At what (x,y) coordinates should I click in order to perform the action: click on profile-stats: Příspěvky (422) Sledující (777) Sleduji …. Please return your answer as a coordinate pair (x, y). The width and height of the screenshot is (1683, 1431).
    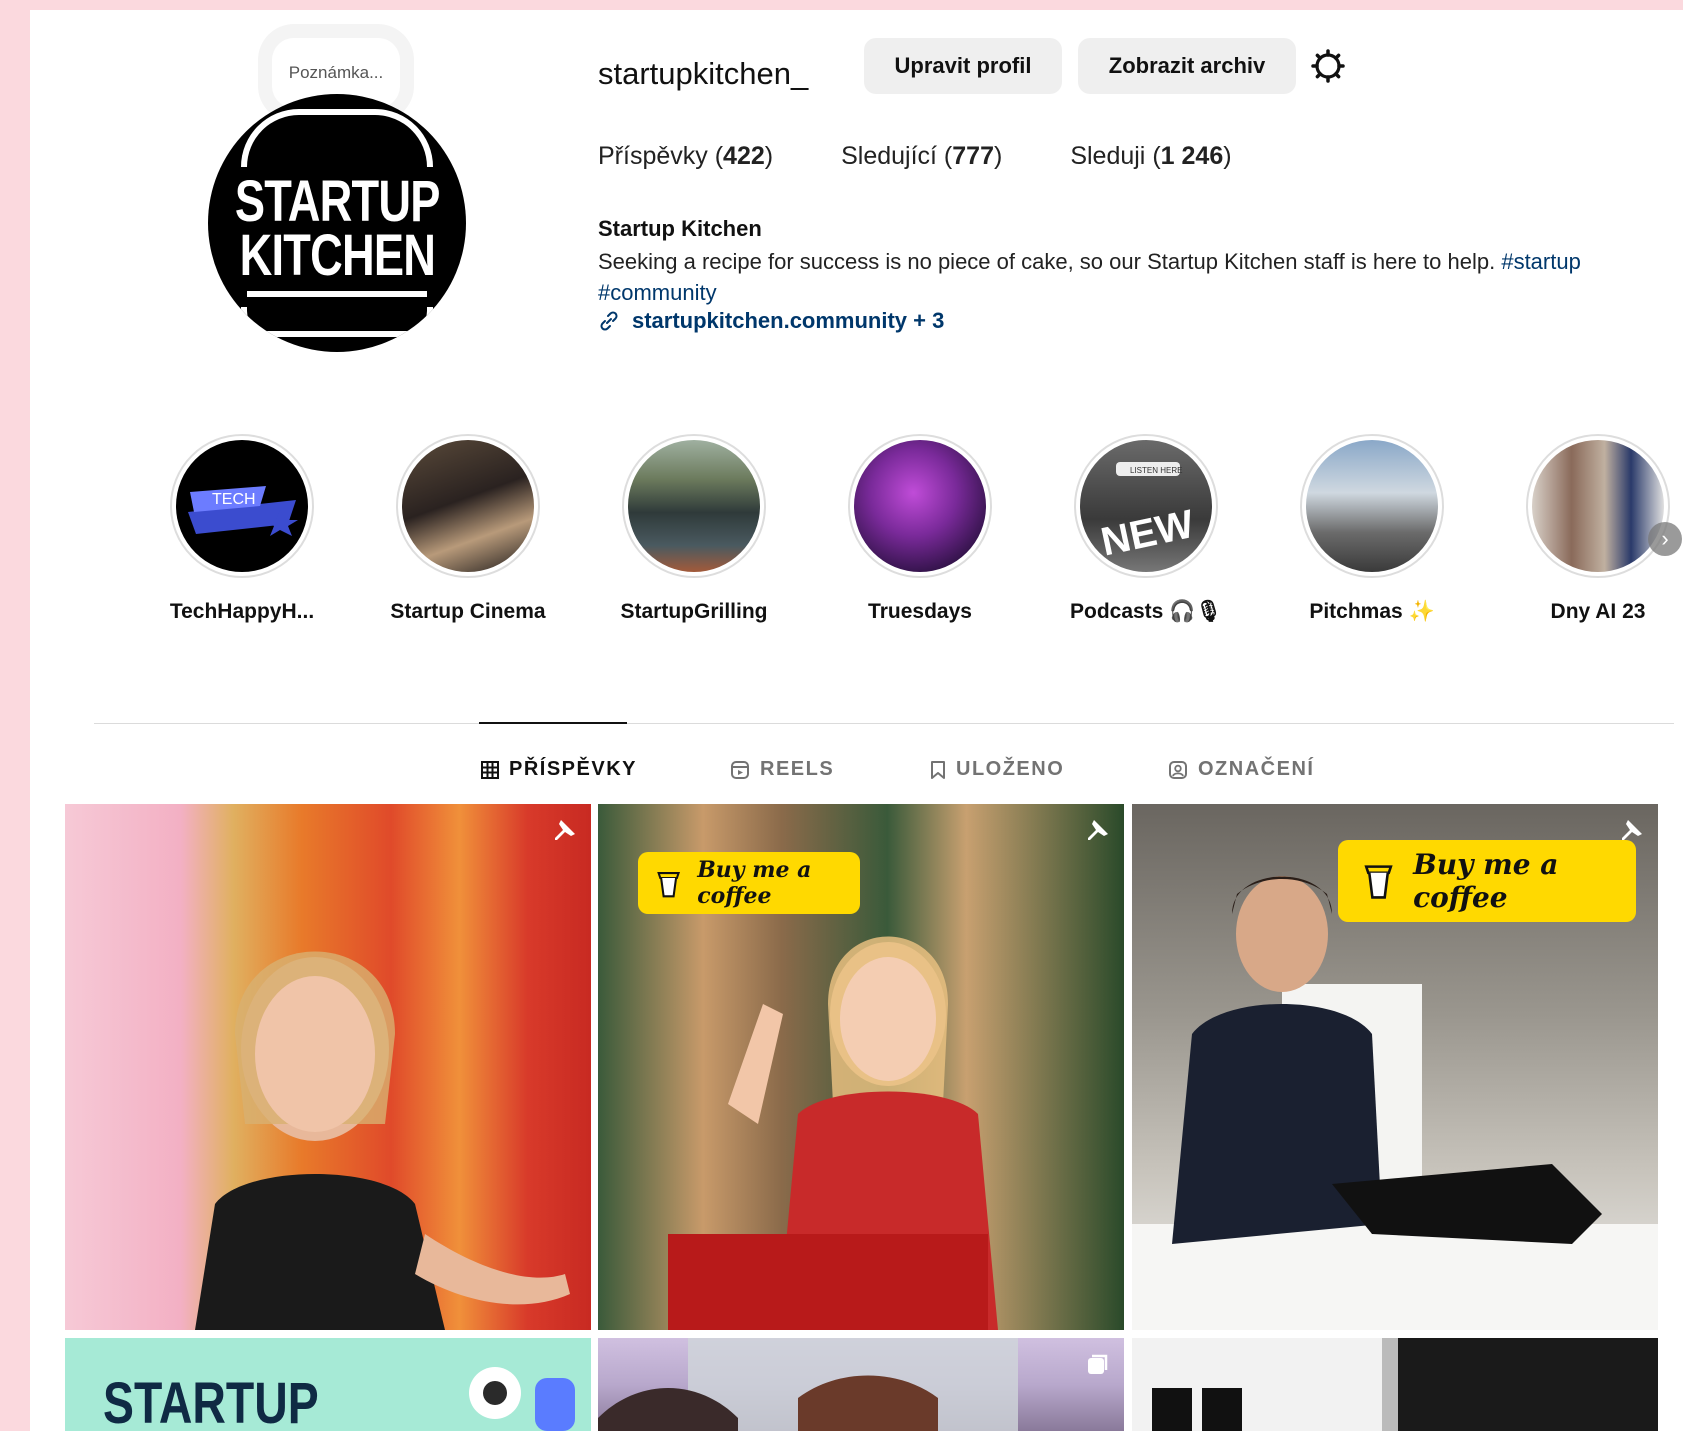
    Looking at the image, I should click on (949, 156).